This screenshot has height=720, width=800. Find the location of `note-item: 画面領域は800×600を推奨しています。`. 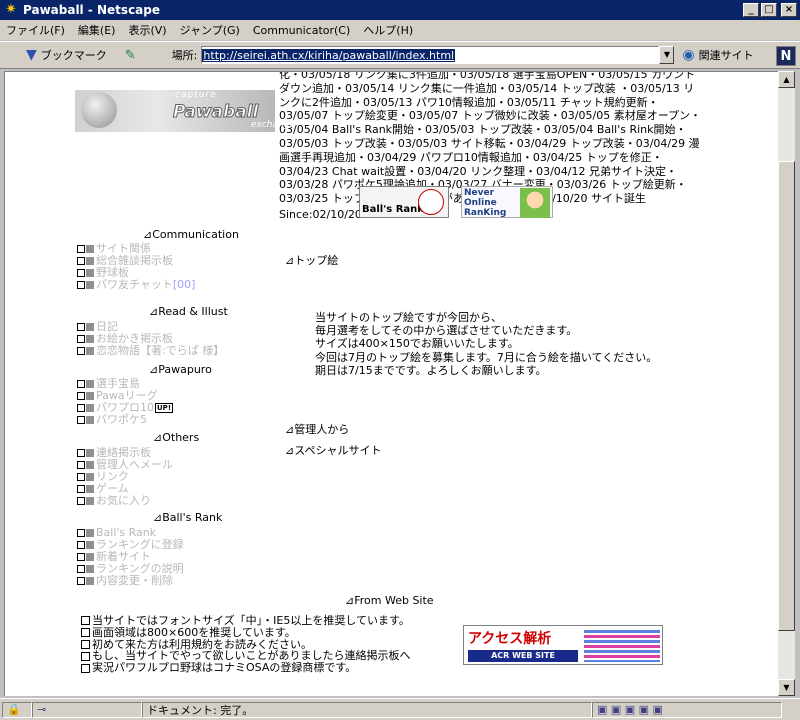

note-item: 画面領域は800×600を推奨しています。 is located at coordinates (245, 632).